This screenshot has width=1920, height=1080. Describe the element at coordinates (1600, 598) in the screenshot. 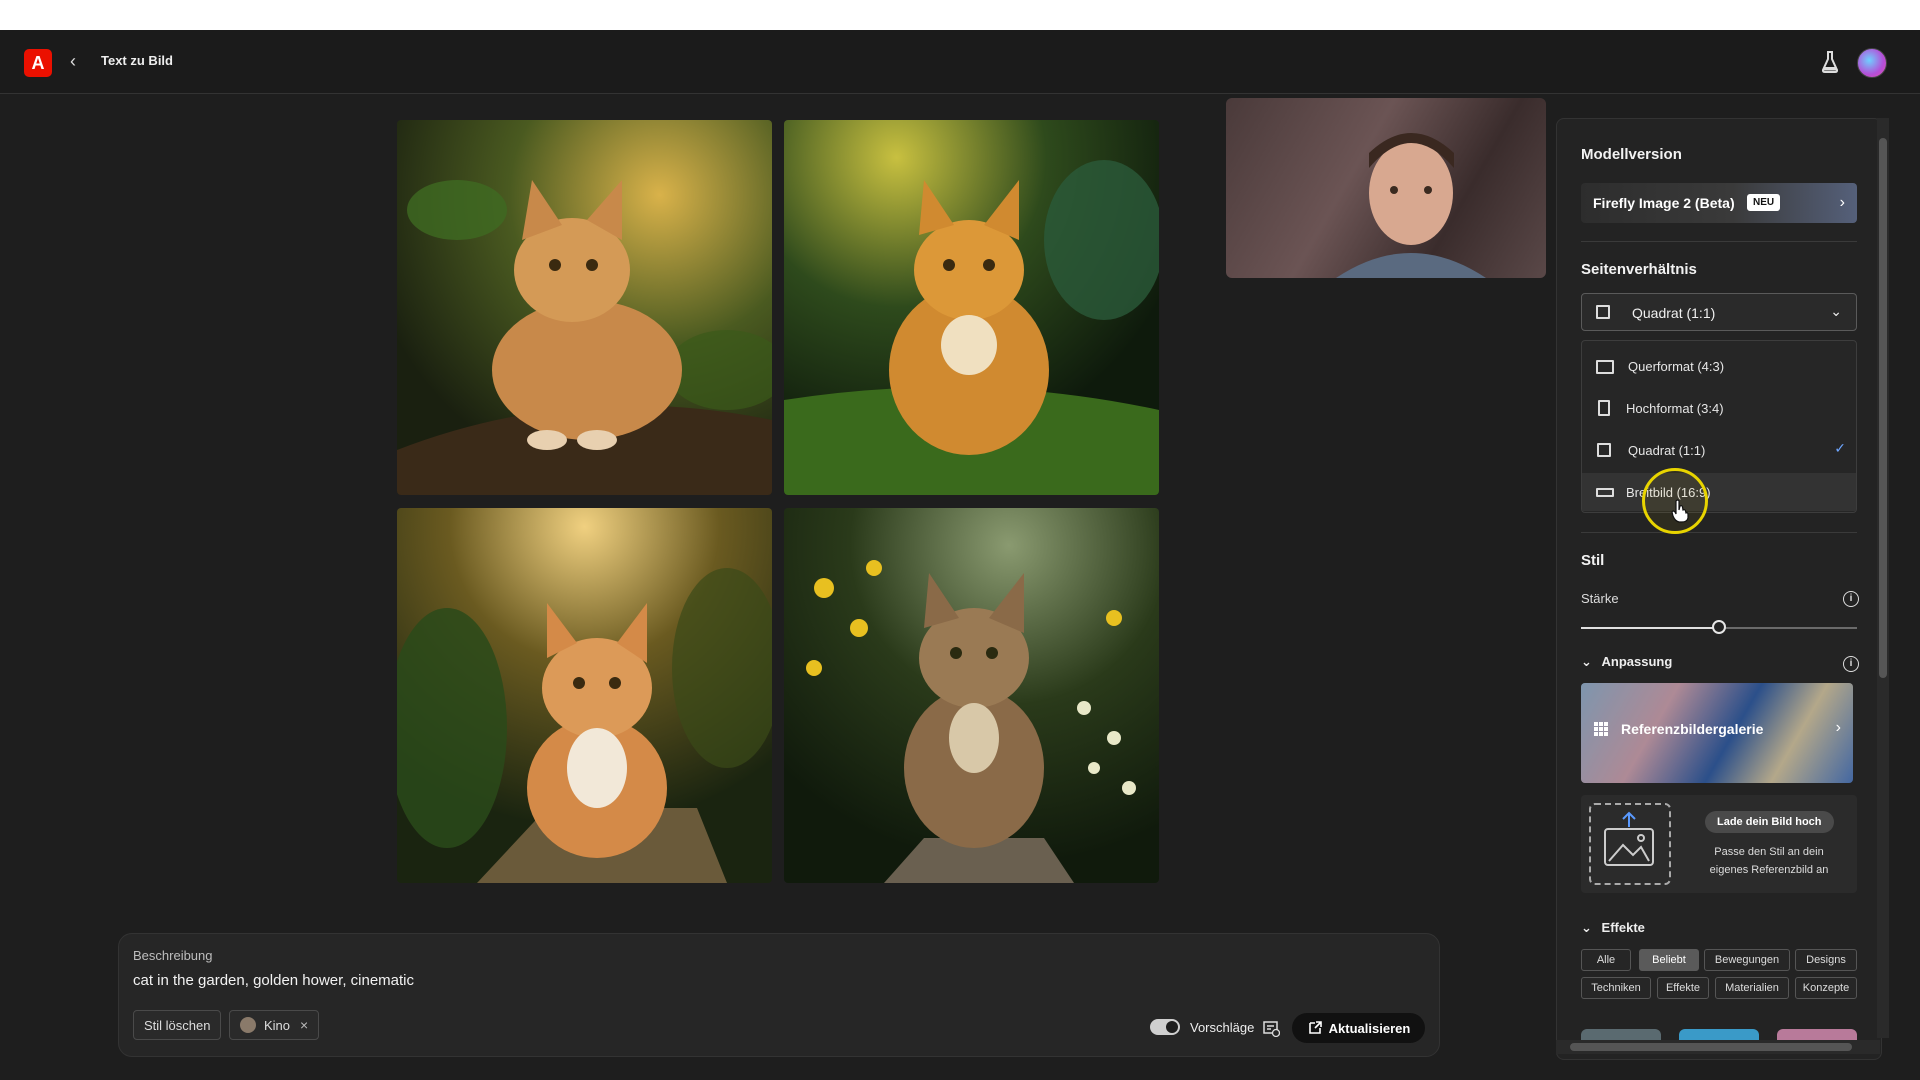

I see `strength-label: Stärke` at that location.